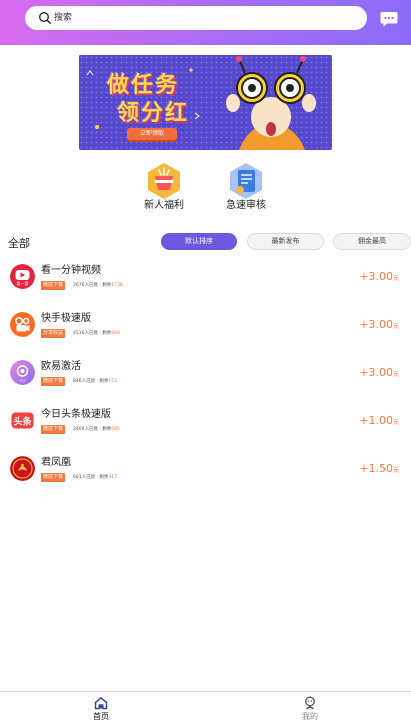 The height and width of the screenshot is (725, 411). I want to click on task-meta: 681人已接 · 剩余317, so click(95, 477).